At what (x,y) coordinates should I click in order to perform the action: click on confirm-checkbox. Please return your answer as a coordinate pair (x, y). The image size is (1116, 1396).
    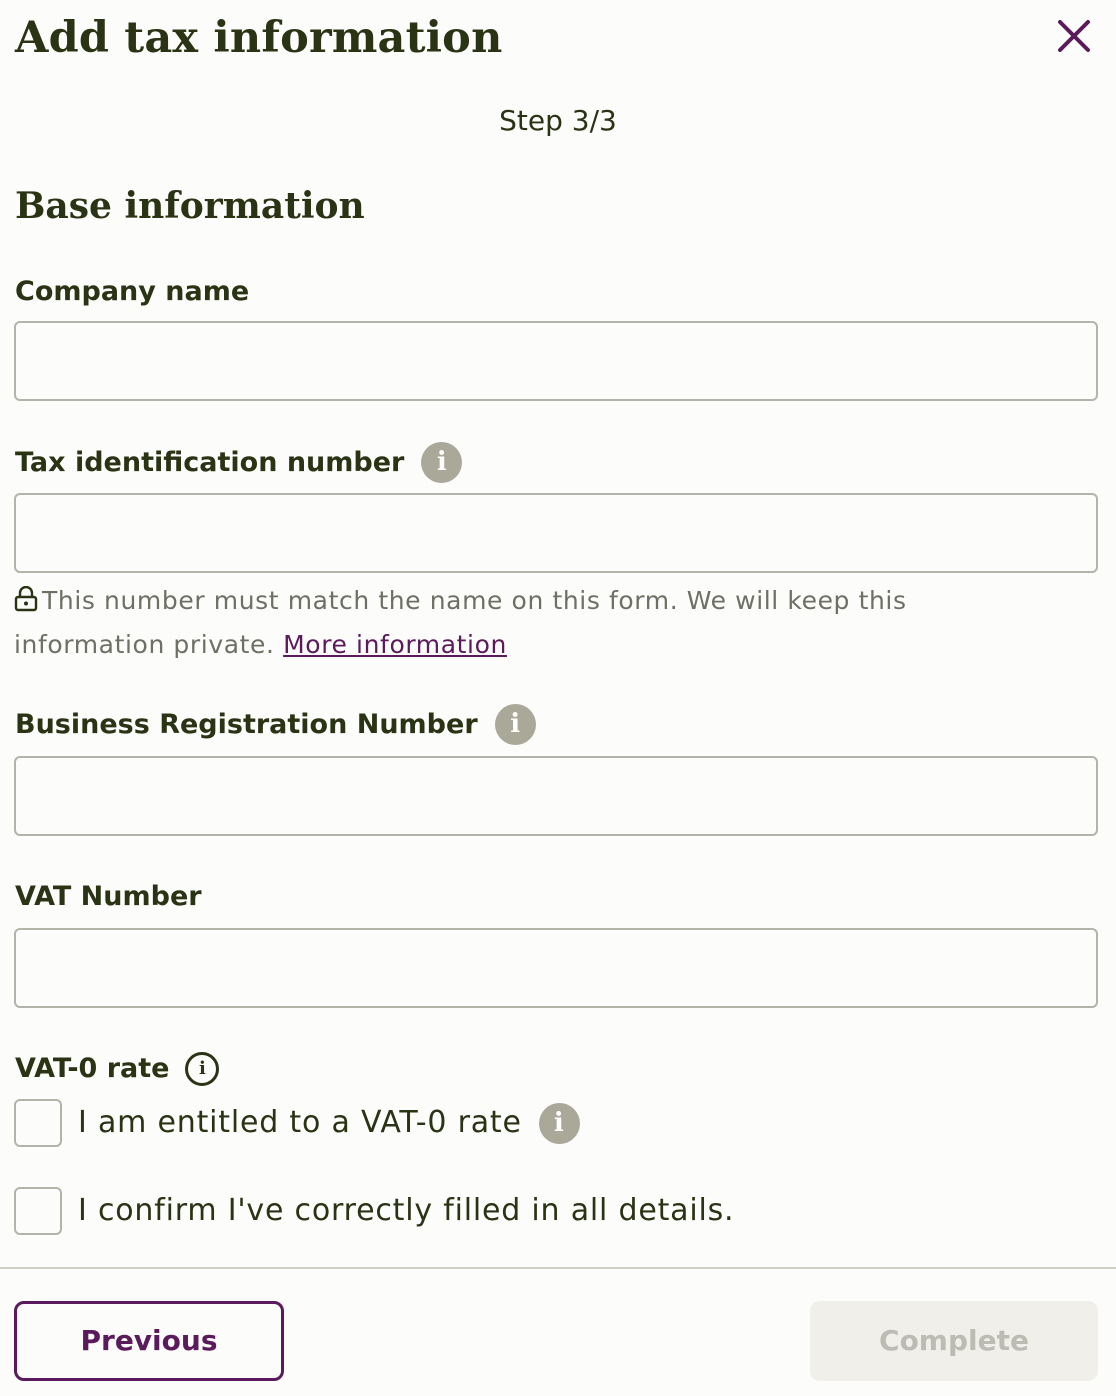
    Looking at the image, I should click on (38, 1211).